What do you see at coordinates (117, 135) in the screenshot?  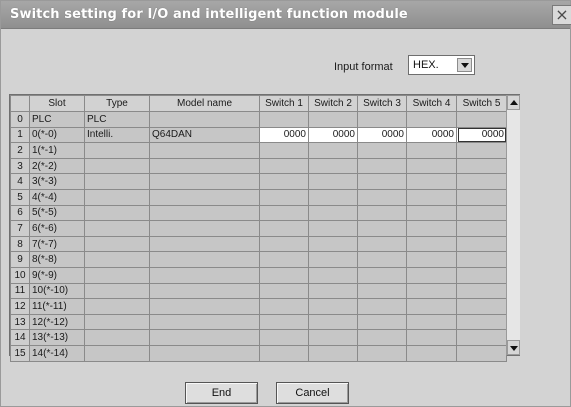 I see `type-cell: Intelli.` at bounding box center [117, 135].